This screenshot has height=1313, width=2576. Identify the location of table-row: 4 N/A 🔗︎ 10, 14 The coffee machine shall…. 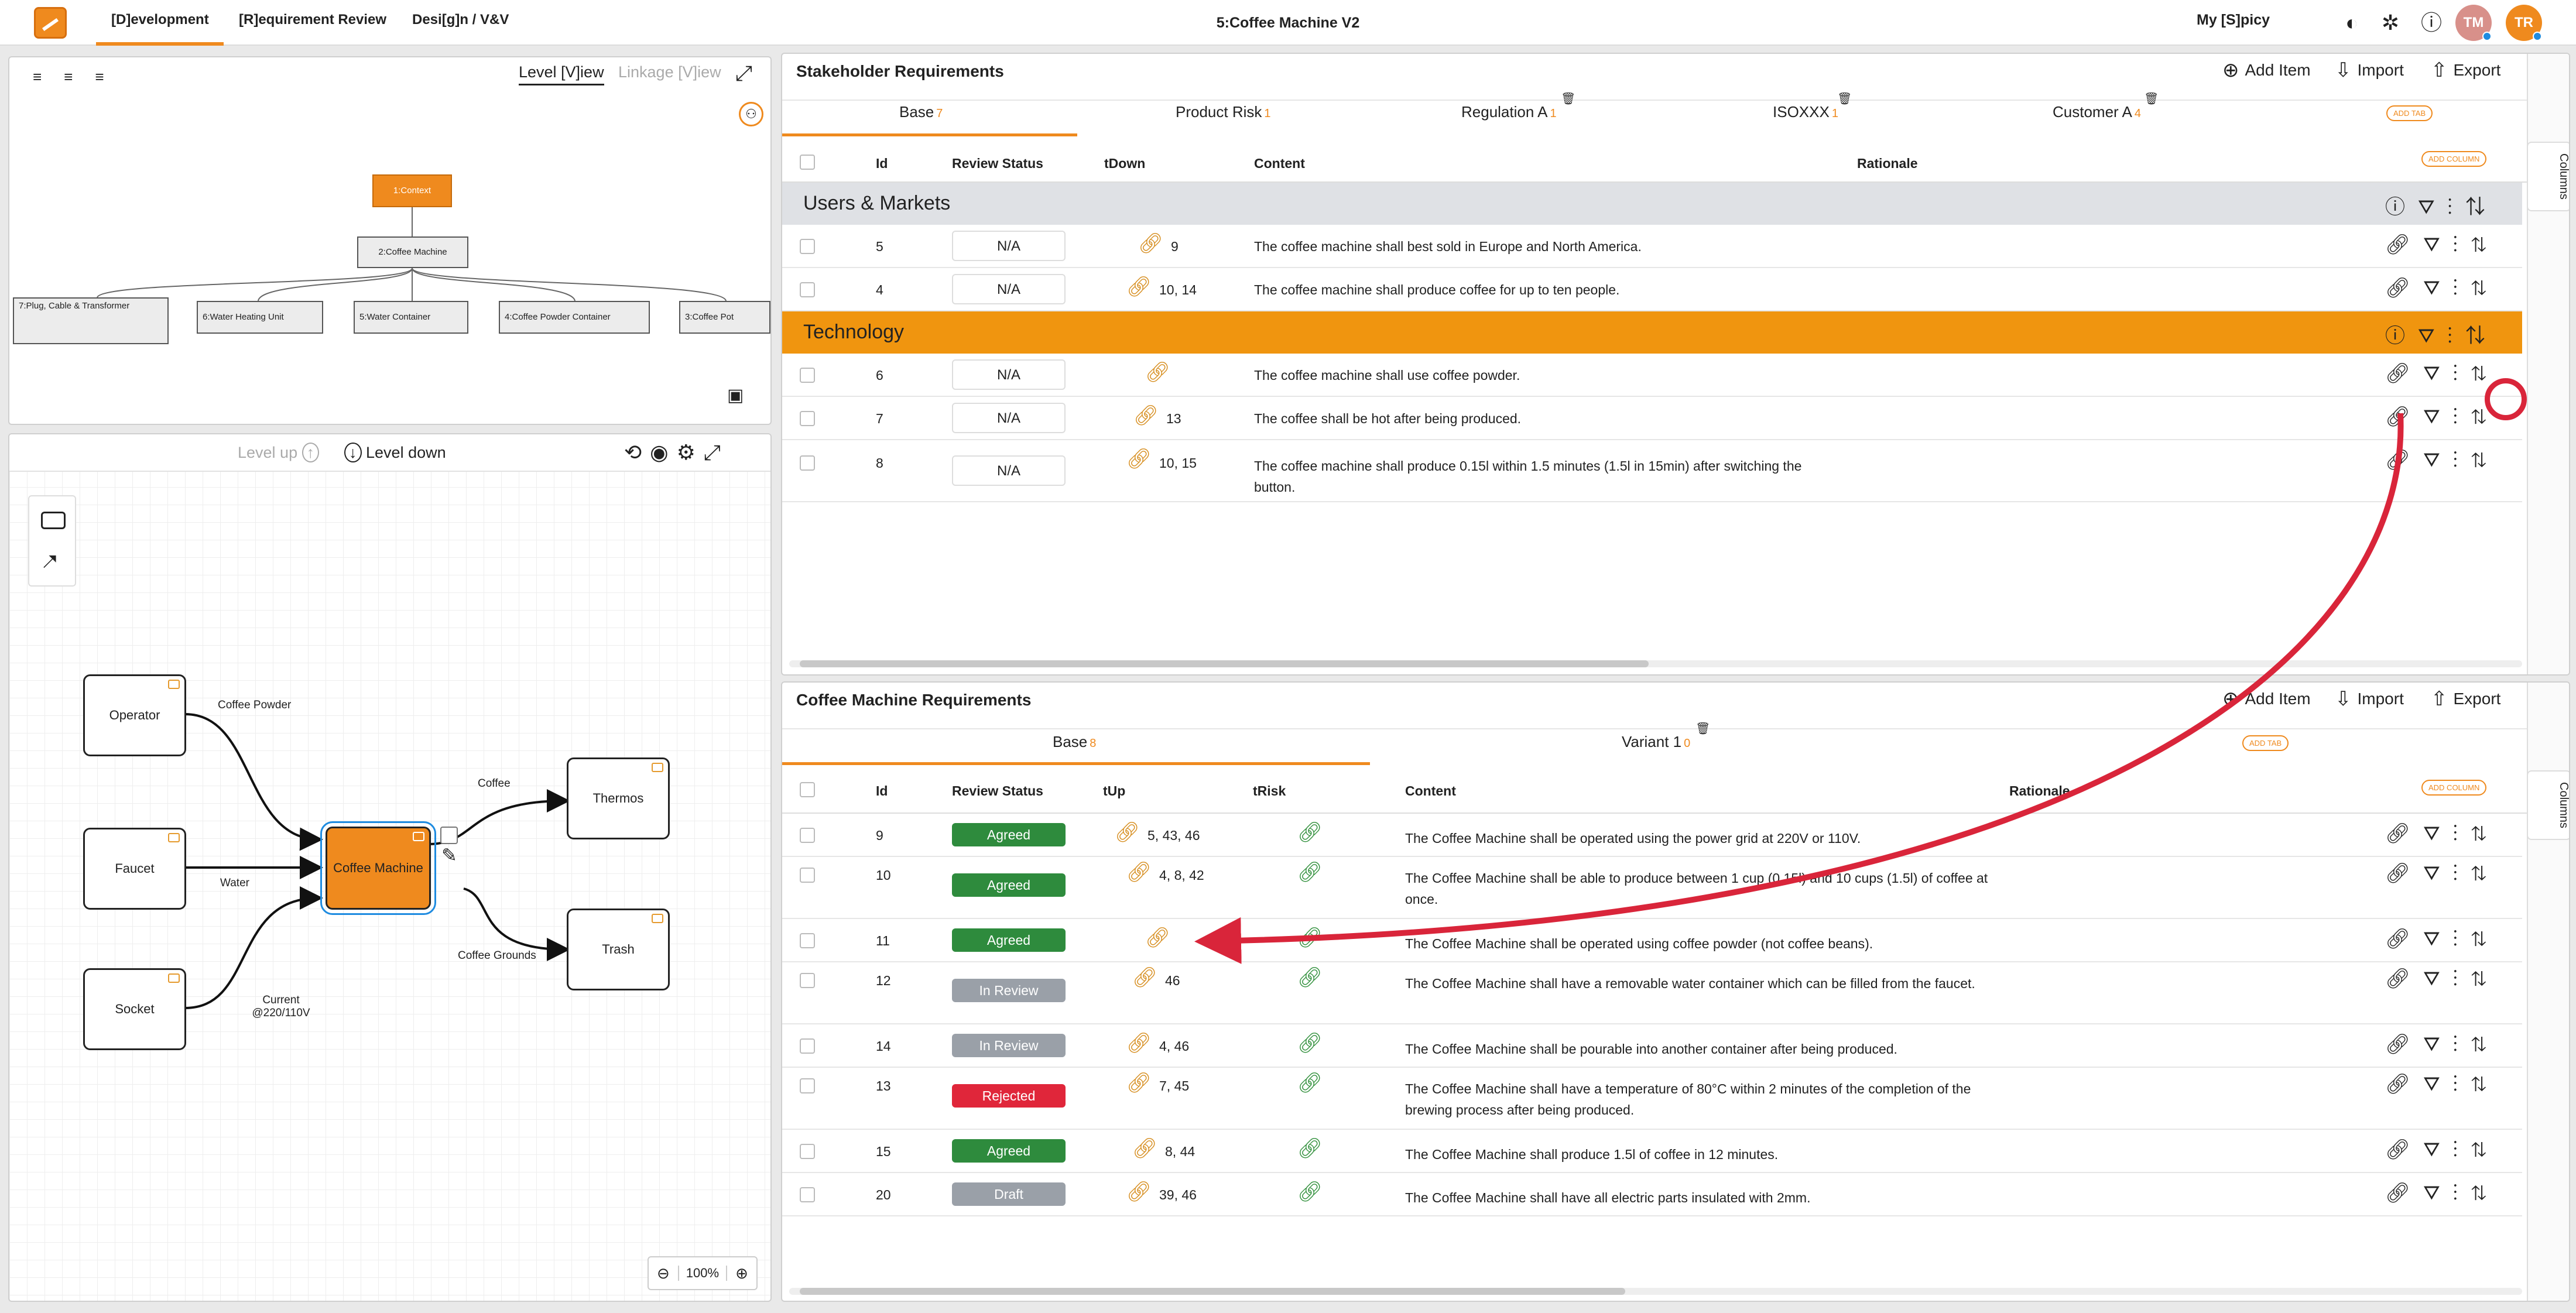
(1652, 289).